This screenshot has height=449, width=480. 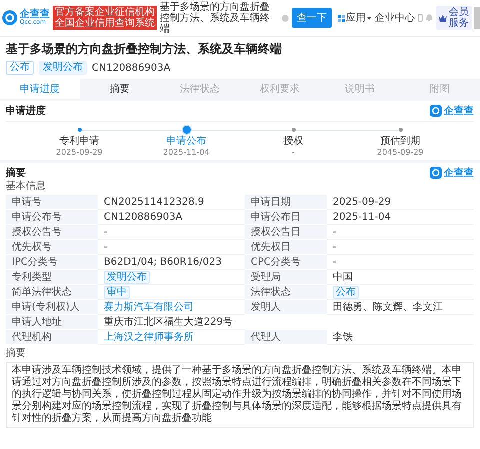 I want to click on search-button: 查一下, so click(x=312, y=18).